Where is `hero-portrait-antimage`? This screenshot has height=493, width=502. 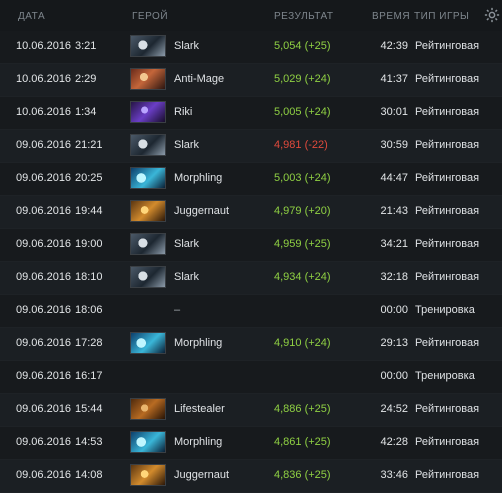 hero-portrait-antimage is located at coordinates (148, 79).